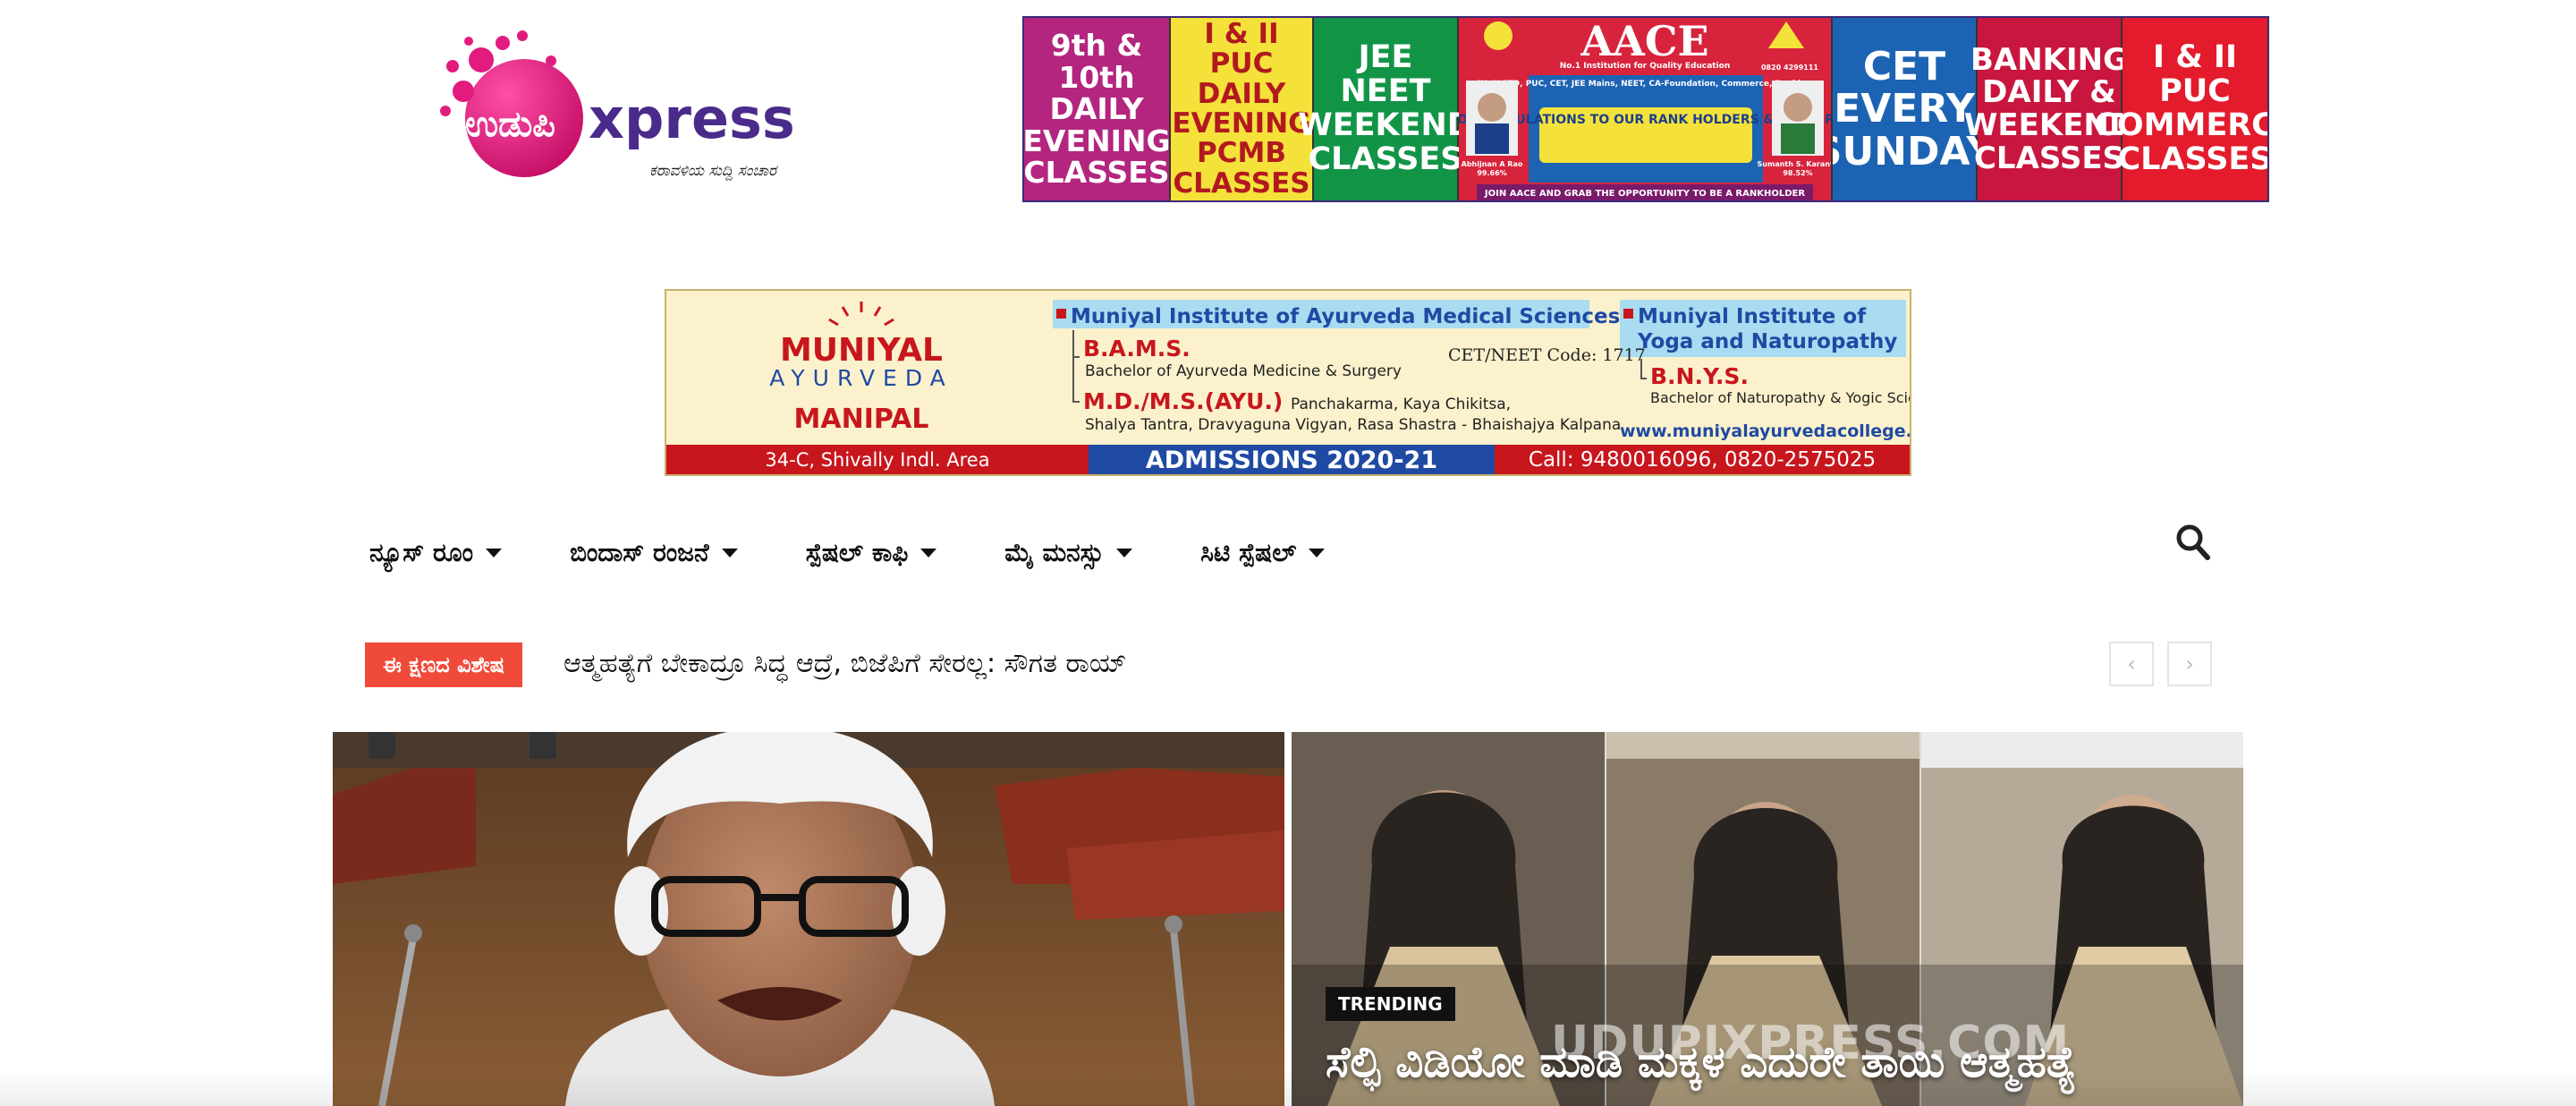 The height and width of the screenshot is (1106, 2576). What do you see at coordinates (692, 119) in the screenshot?
I see `logo-right-text: xpress` at bounding box center [692, 119].